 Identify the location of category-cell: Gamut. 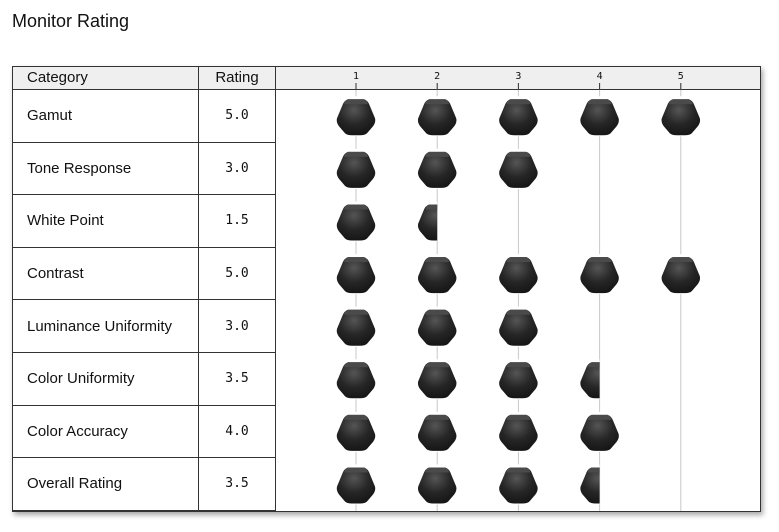
(106, 116).